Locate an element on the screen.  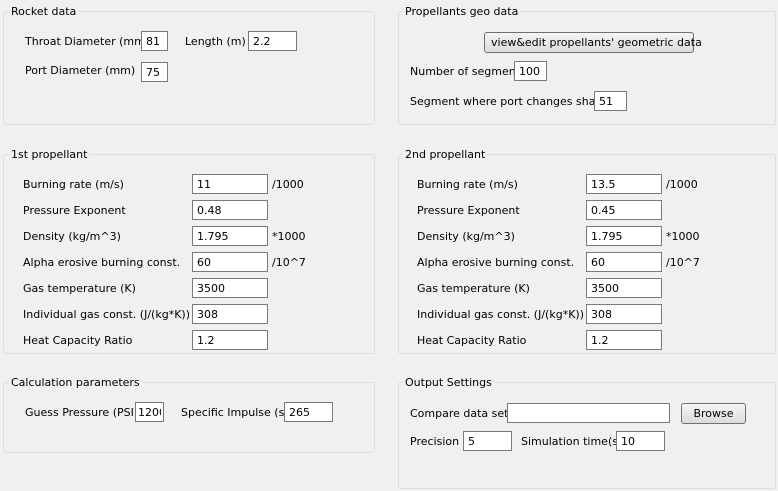
browse-button: Browse is located at coordinates (713, 413).